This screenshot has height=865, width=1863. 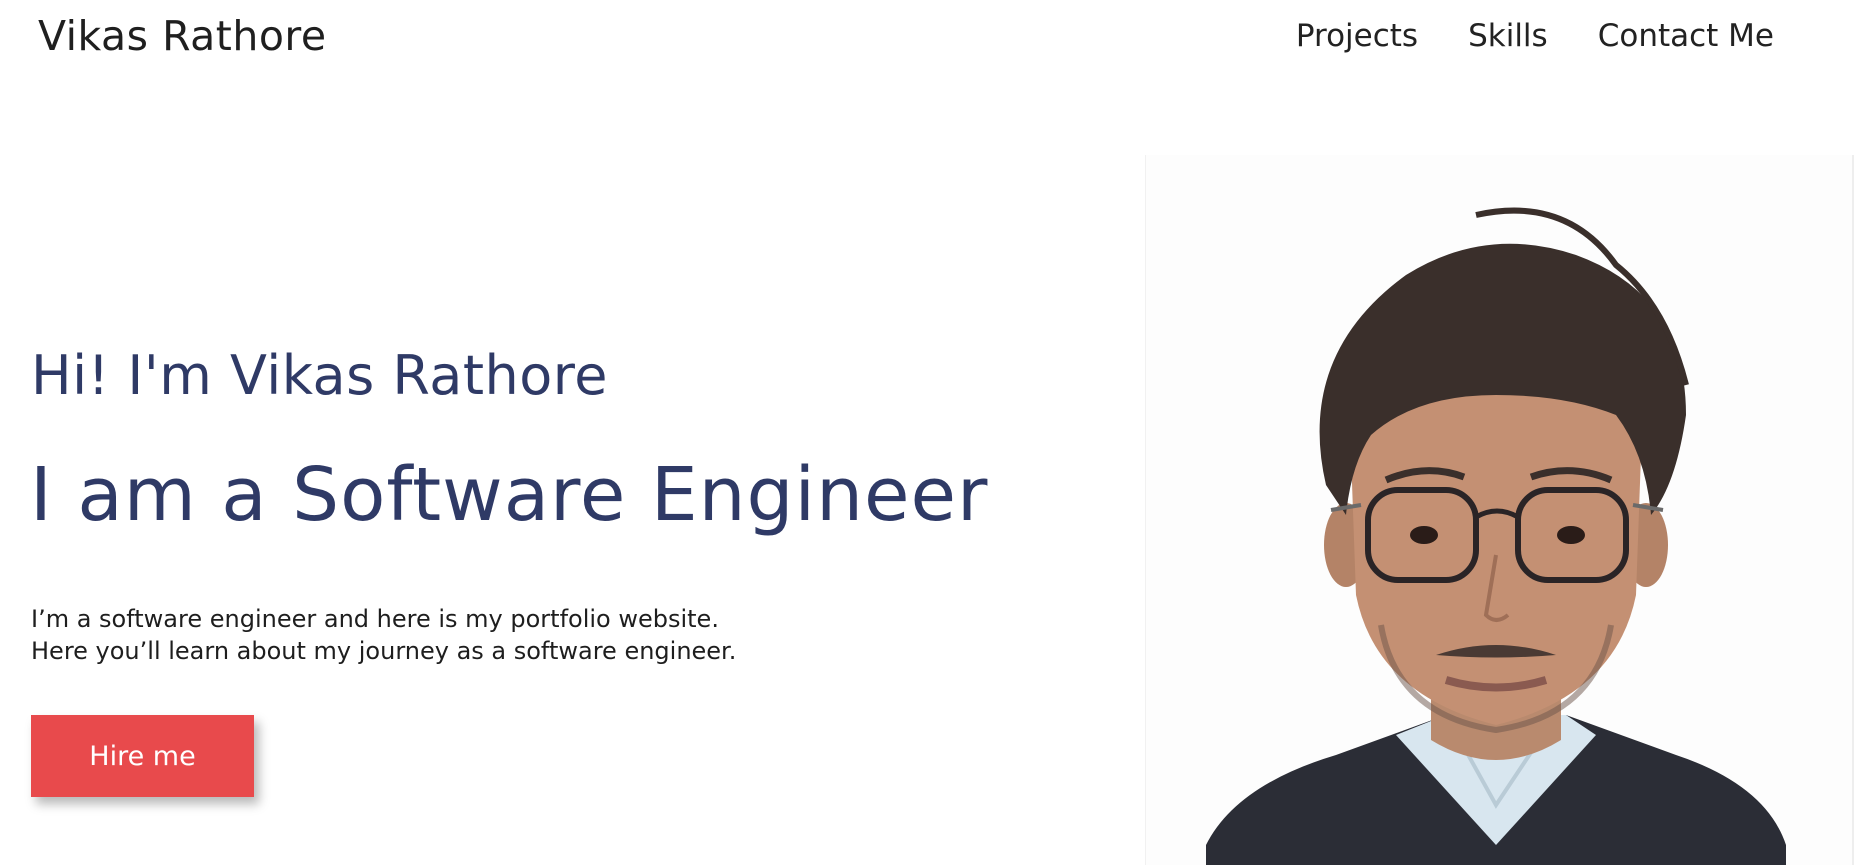 I want to click on main-nav: Projects Skills Contact Me, so click(x=1510, y=36).